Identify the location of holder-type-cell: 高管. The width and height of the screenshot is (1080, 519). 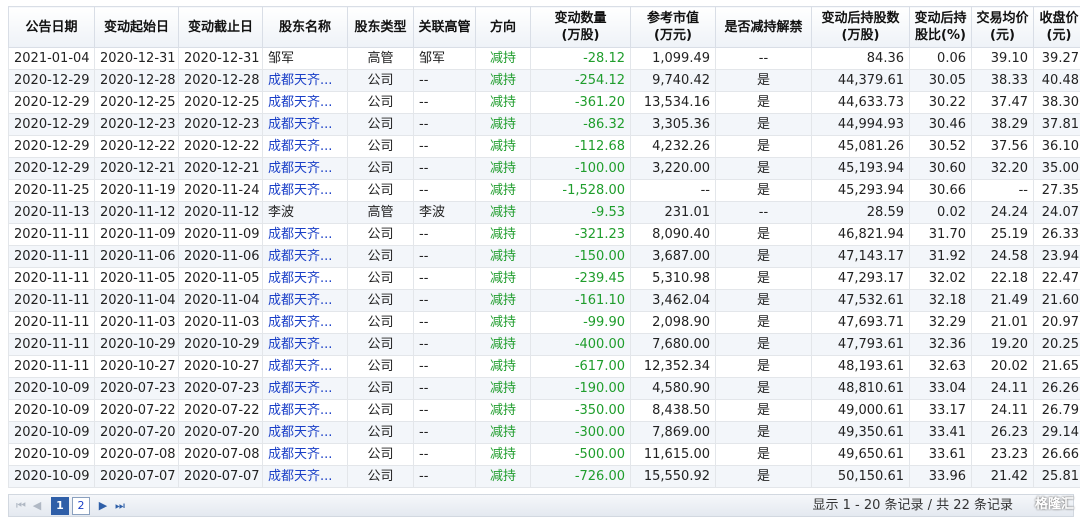
(380, 212).